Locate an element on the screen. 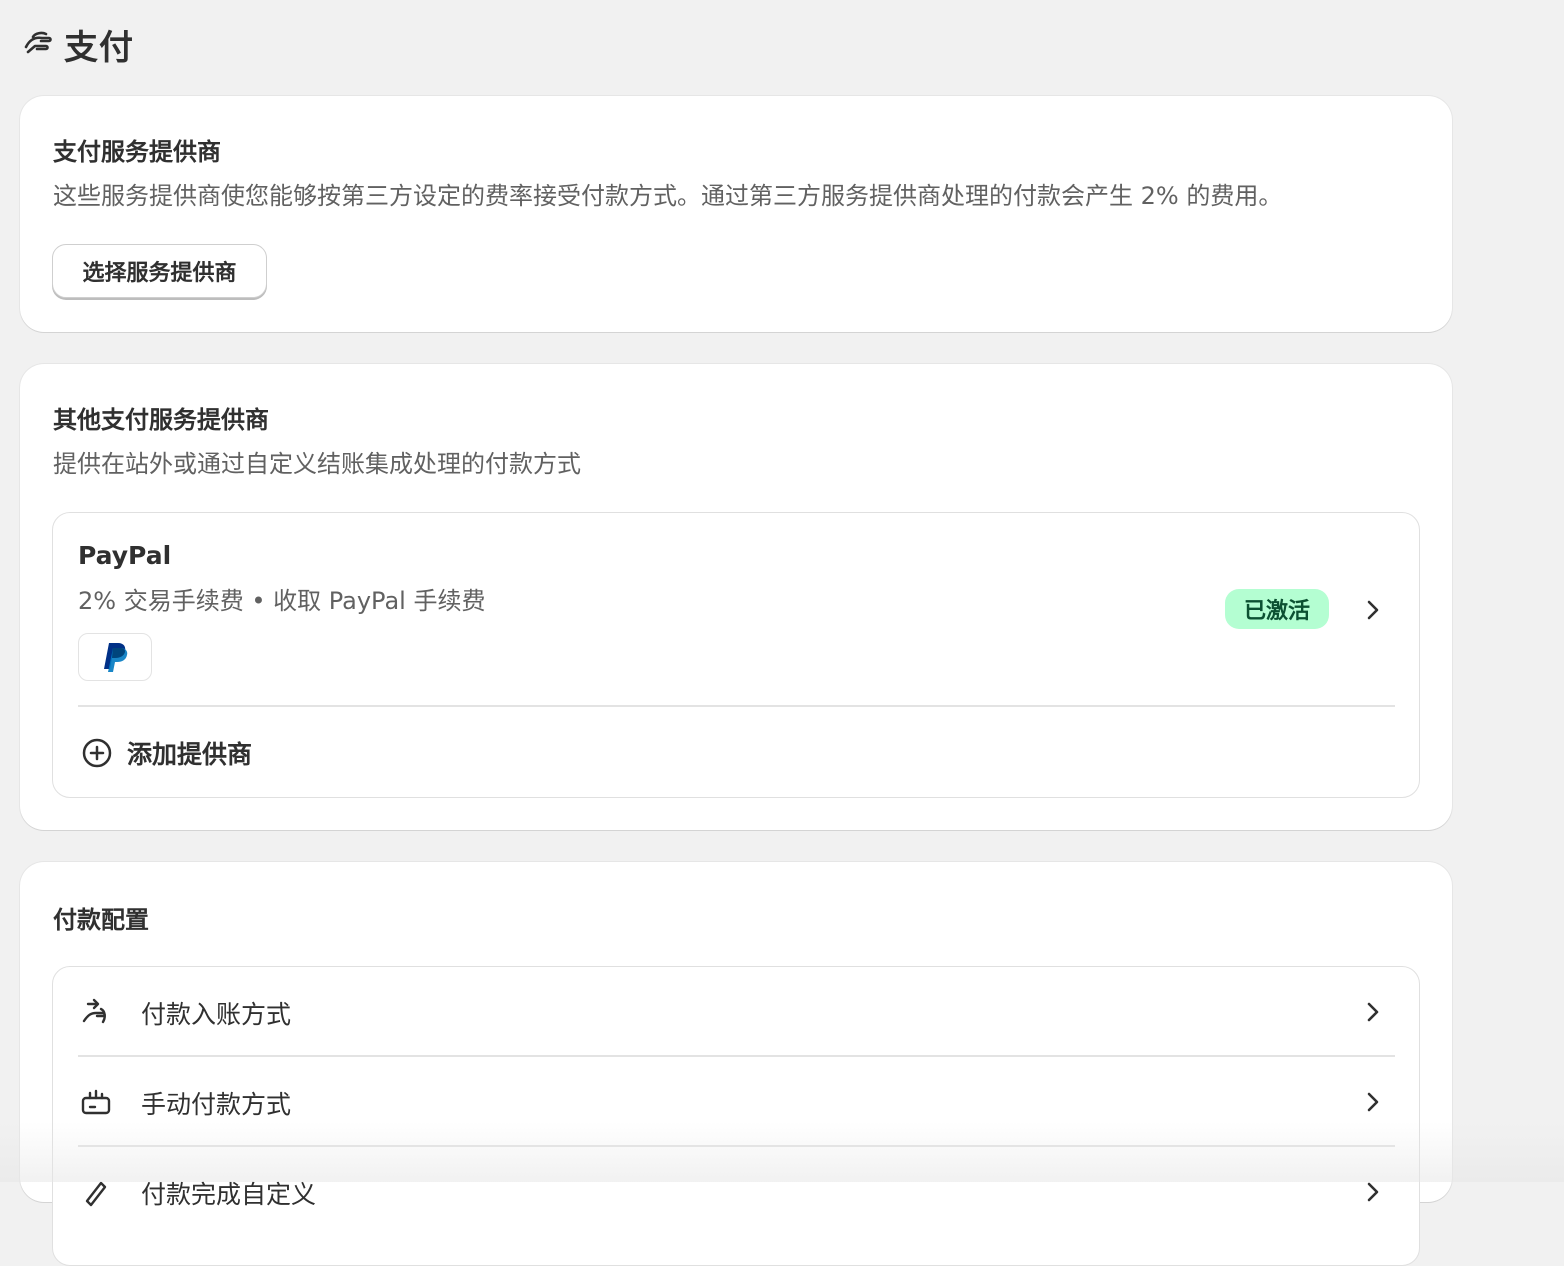 This screenshot has width=1564, height=1266. payout-method-label: 付款入账方式 is located at coordinates (216, 1014).